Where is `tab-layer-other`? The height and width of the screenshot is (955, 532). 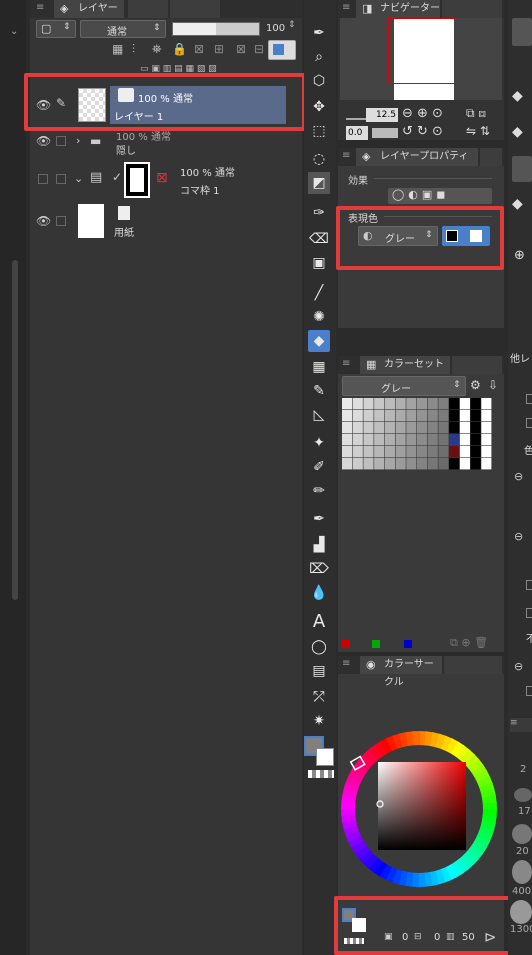
tab-layer-other is located at coordinates (195, 9).